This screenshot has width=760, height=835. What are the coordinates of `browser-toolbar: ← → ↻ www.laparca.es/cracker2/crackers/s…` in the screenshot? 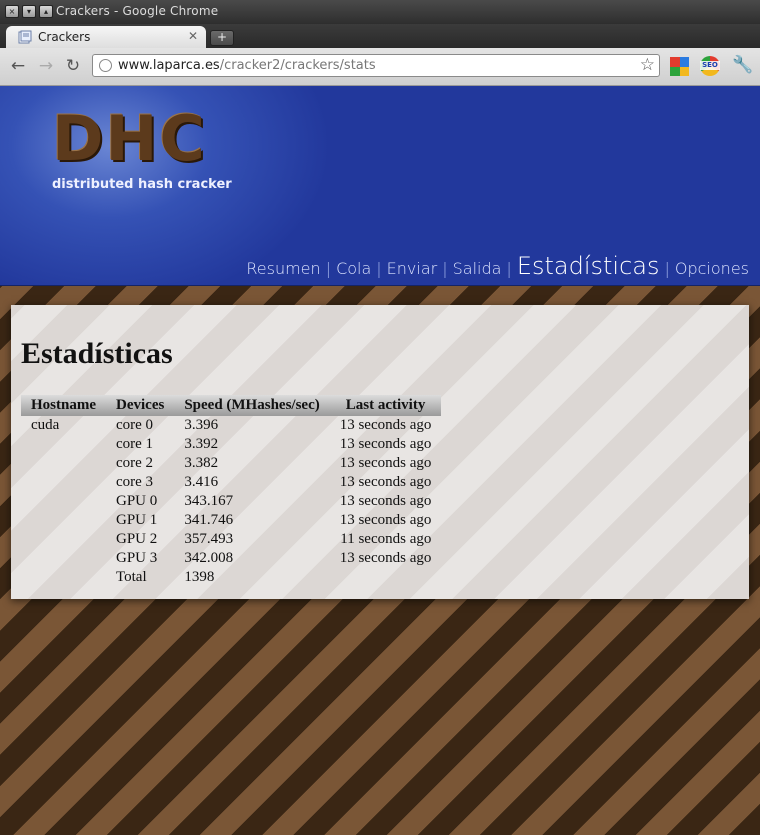 It's located at (380, 67).